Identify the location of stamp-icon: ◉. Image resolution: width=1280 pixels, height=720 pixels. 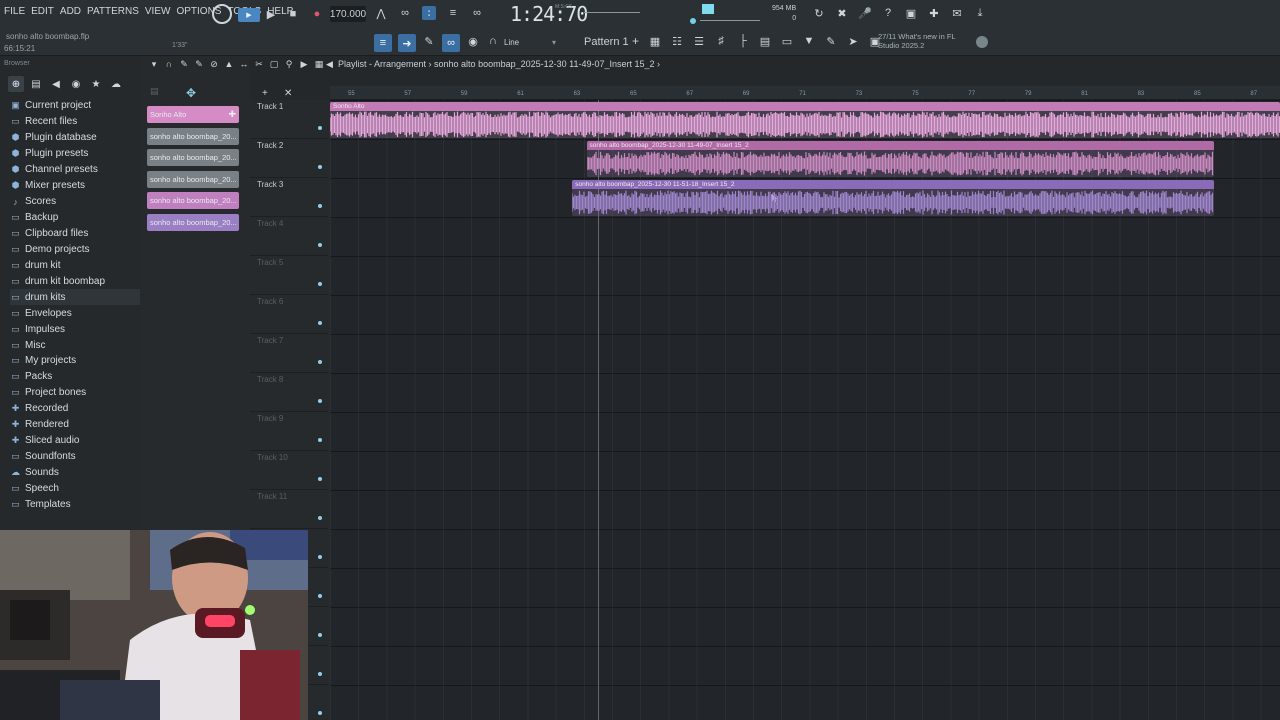
(473, 41).